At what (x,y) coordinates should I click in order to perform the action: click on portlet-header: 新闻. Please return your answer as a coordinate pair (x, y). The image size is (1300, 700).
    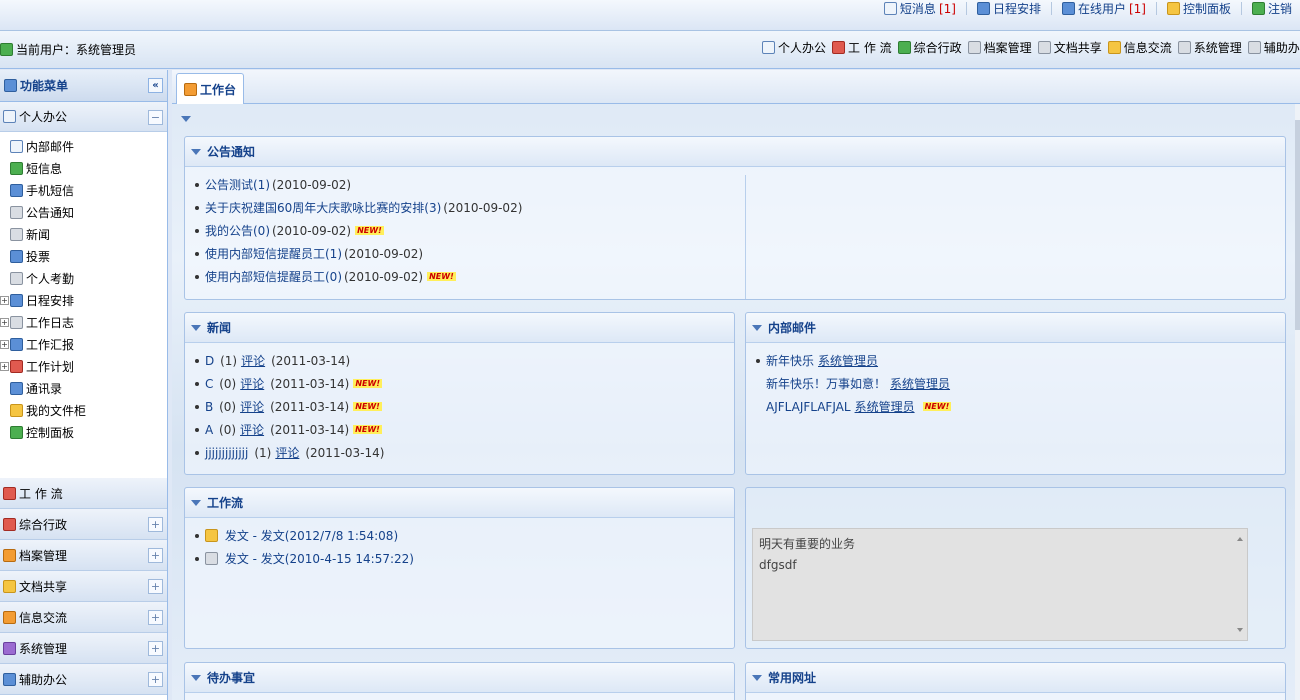
    Looking at the image, I should click on (459, 328).